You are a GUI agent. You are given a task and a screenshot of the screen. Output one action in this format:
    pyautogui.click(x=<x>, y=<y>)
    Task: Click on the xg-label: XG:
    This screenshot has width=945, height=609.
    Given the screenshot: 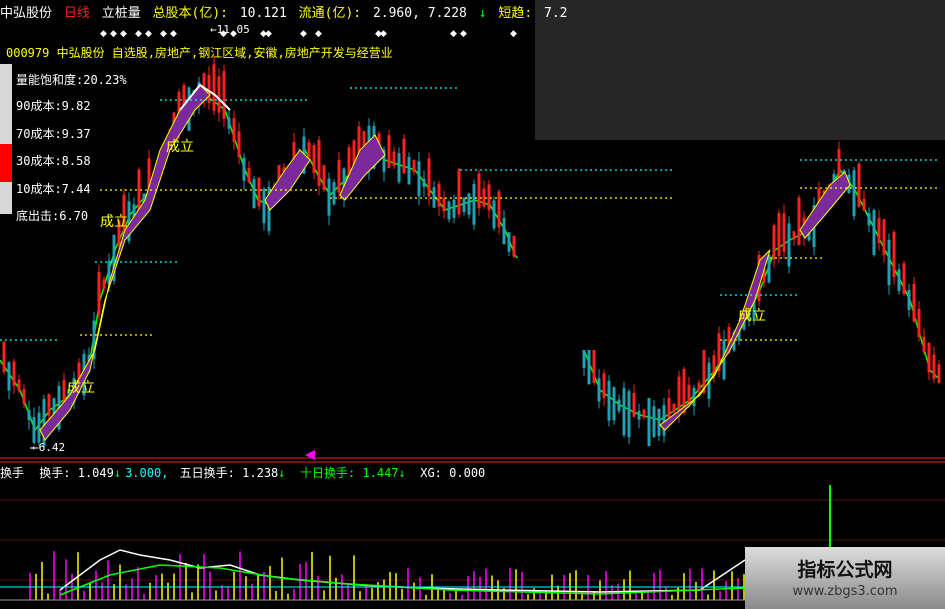 What is the action you would take?
    pyautogui.click(x=431, y=473)
    